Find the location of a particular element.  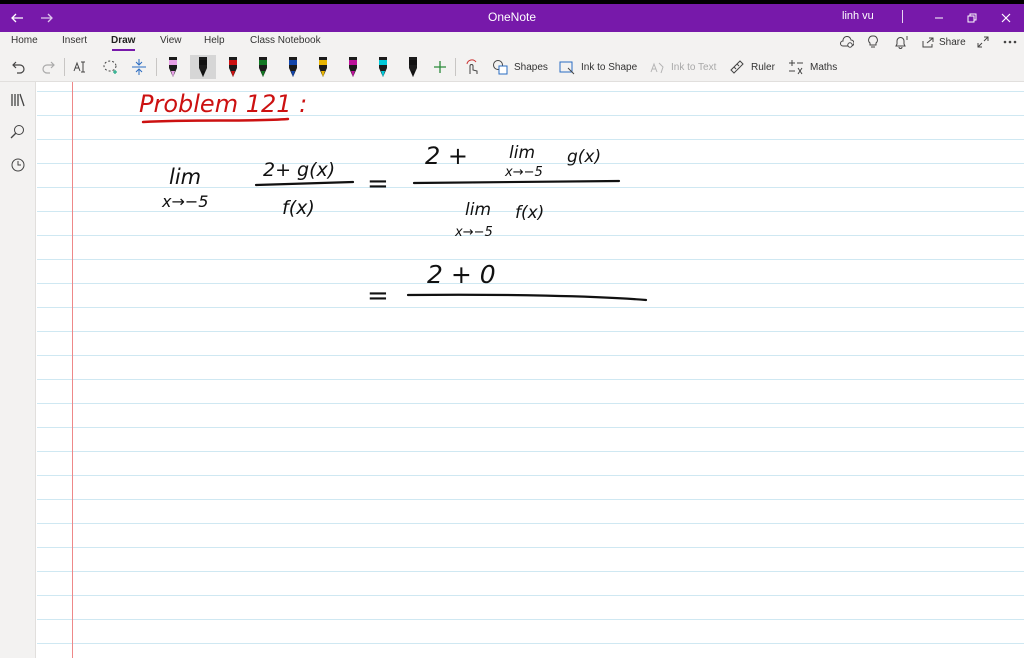

ink-to-text-button: Ink to Text is located at coordinates (682, 67).